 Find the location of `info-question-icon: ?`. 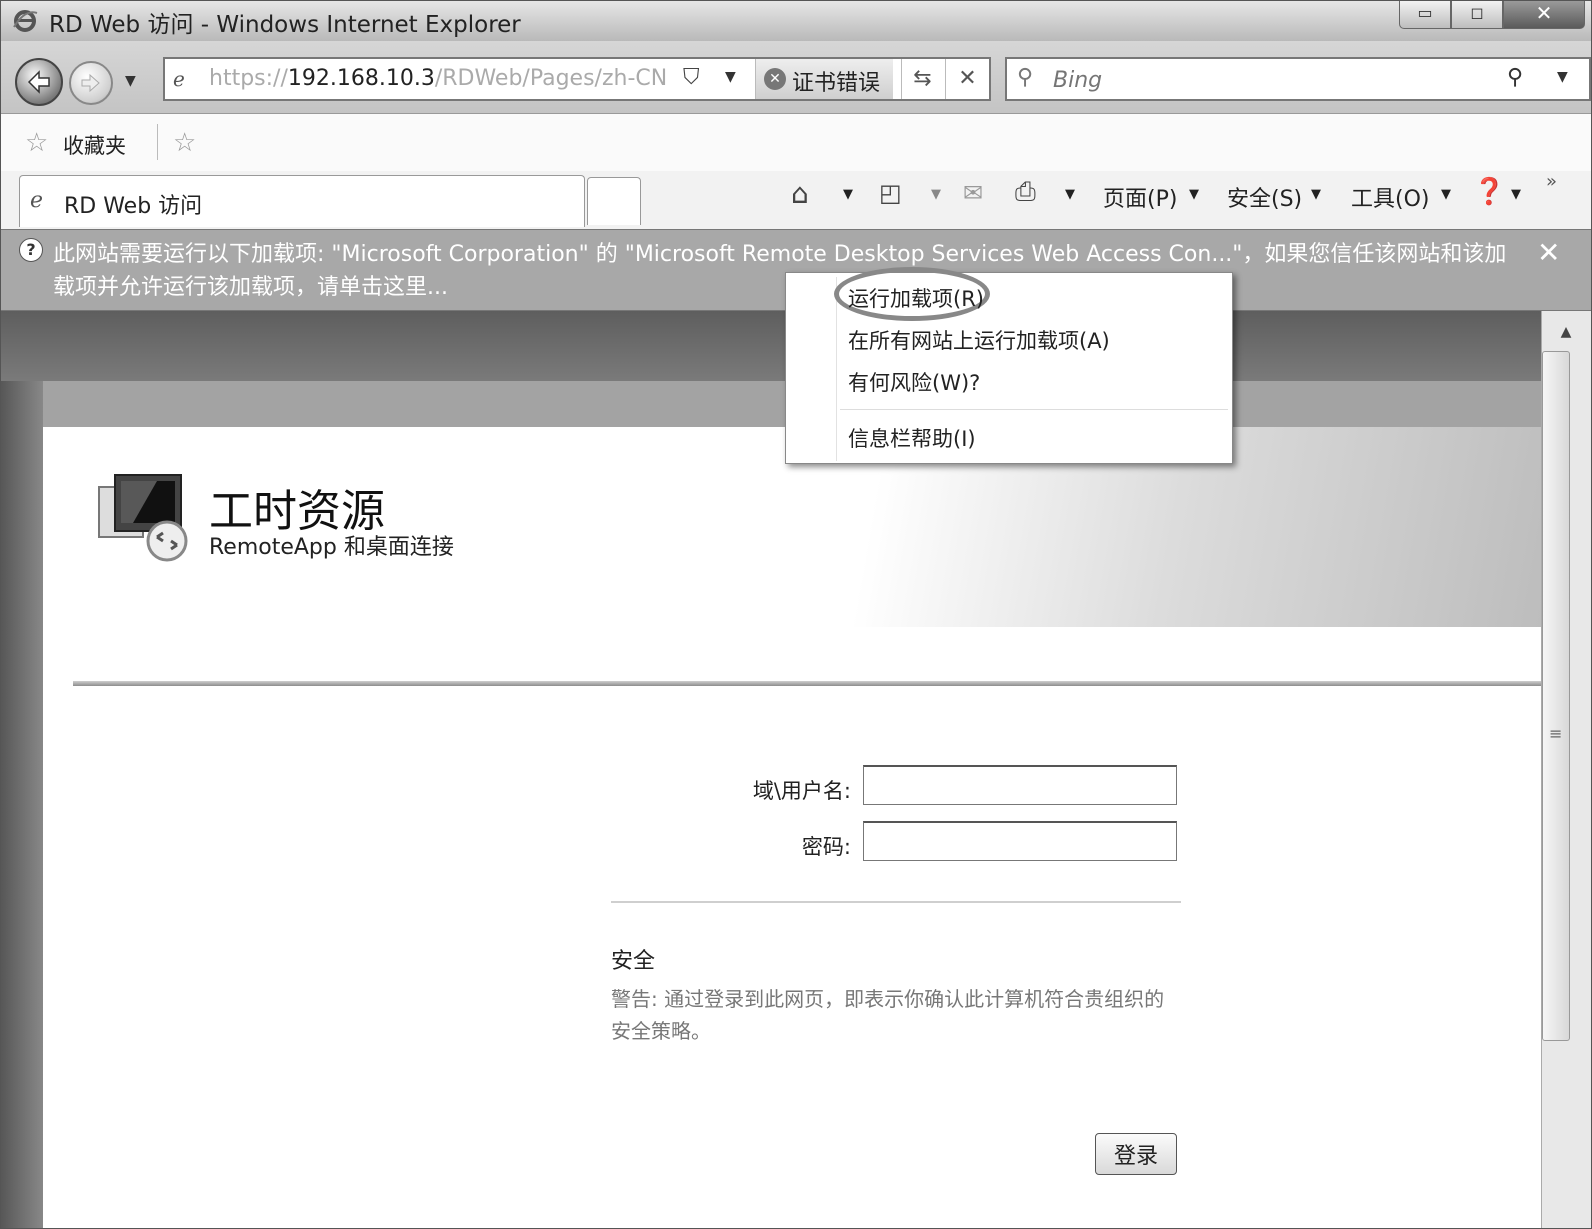

info-question-icon: ? is located at coordinates (31, 250).